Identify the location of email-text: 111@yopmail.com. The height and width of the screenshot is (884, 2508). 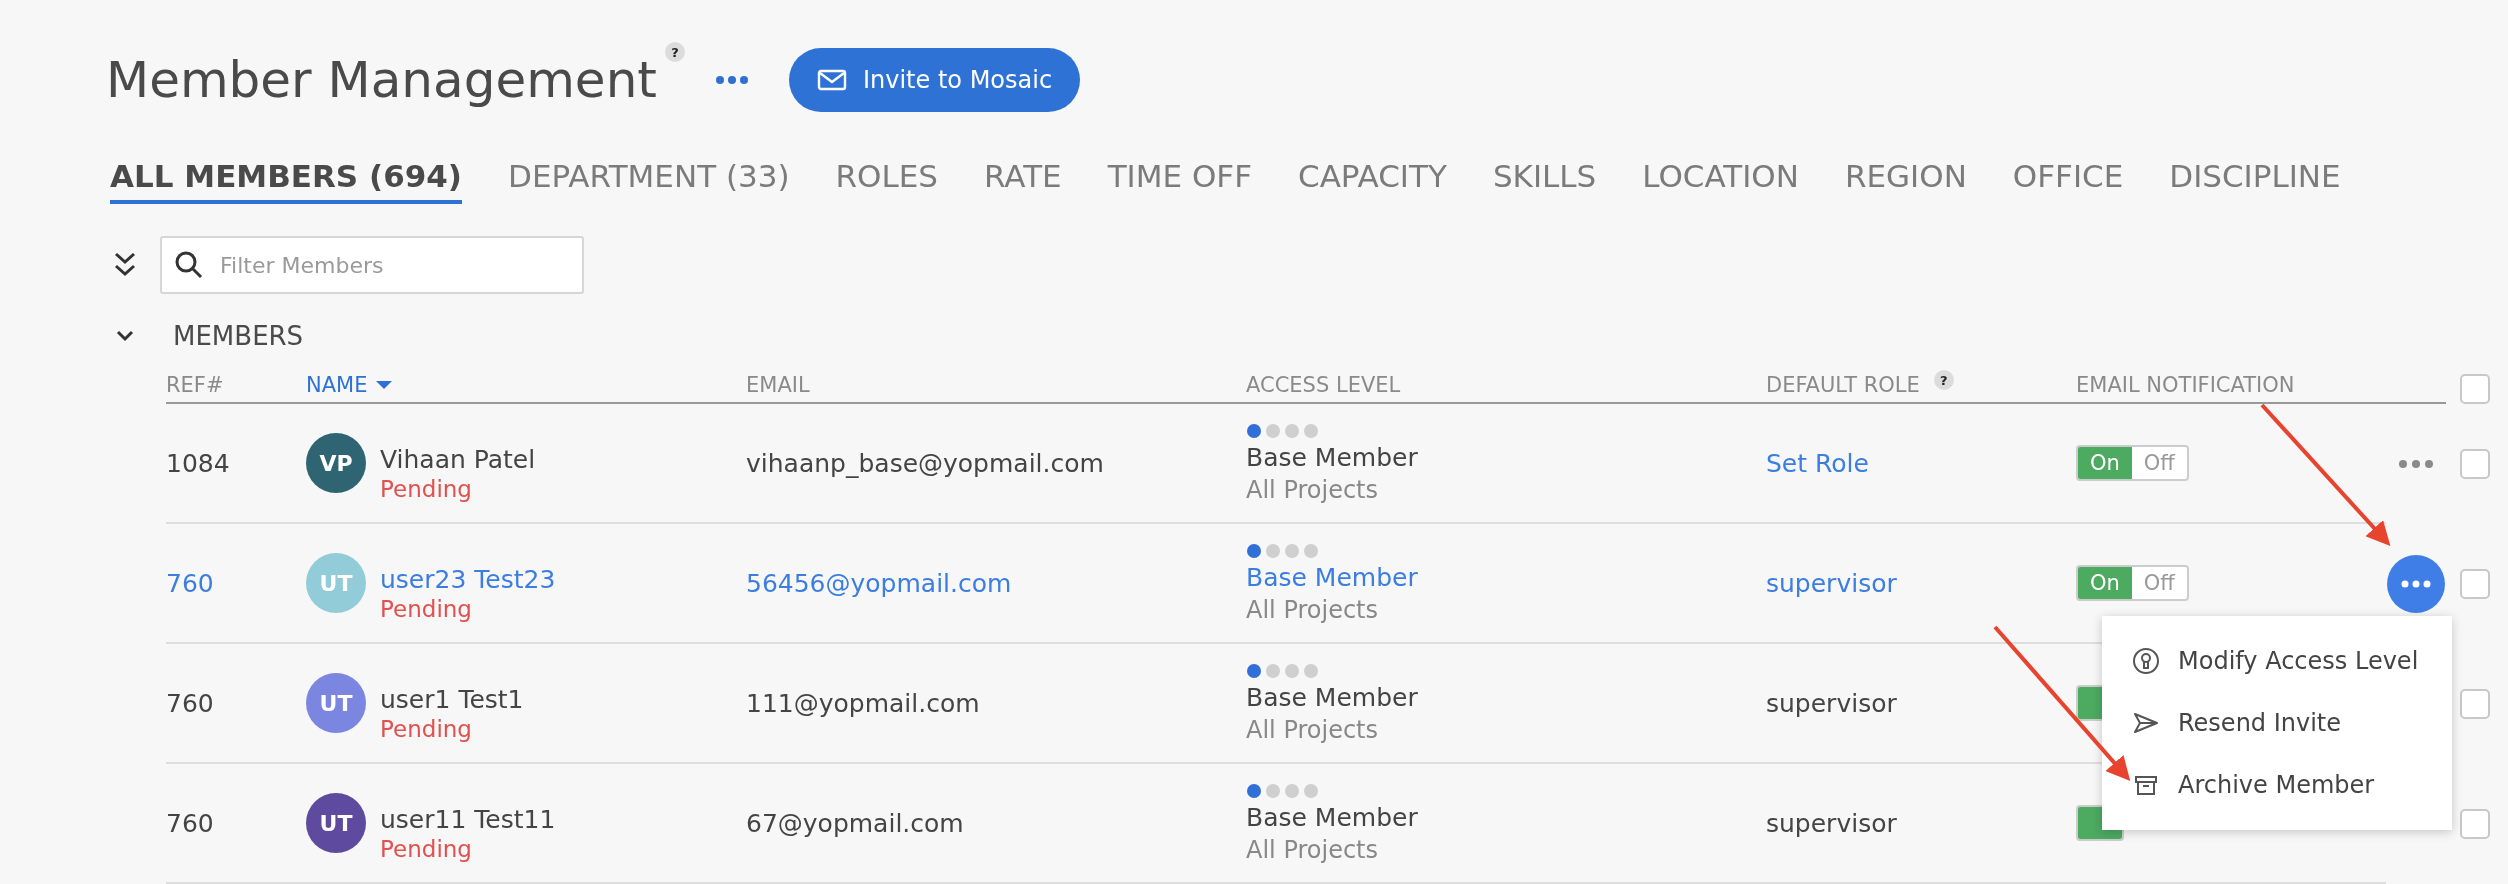
(863, 703).